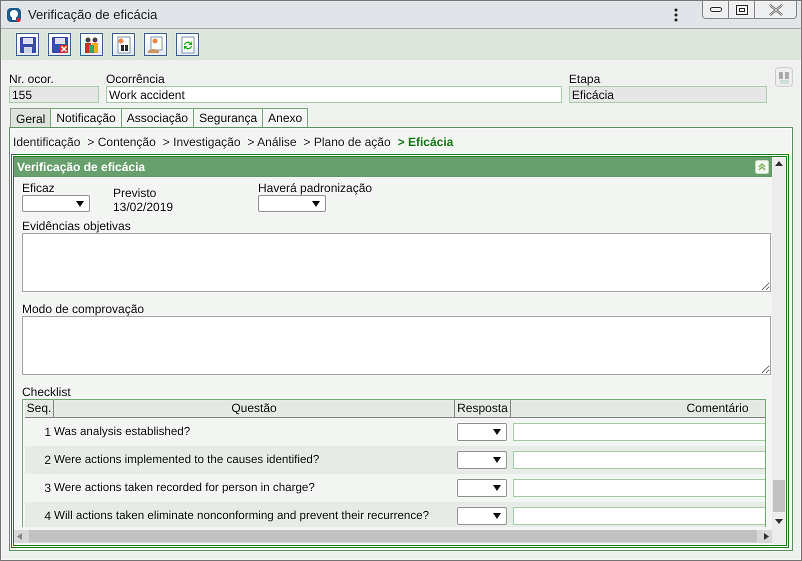 Image resolution: width=802 pixels, height=561 pixels. What do you see at coordinates (136, 79) in the screenshot?
I see `field-label: Ocorrência` at bounding box center [136, 79].